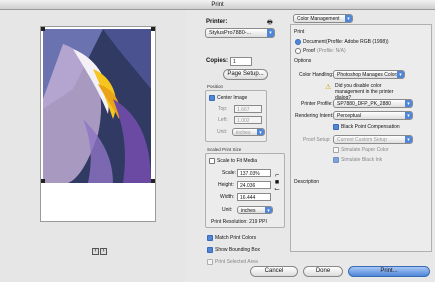 Image resolution: width=435 pixels, height=282 pixels. I want to click on center-image-checkbox, so click(212, 98).